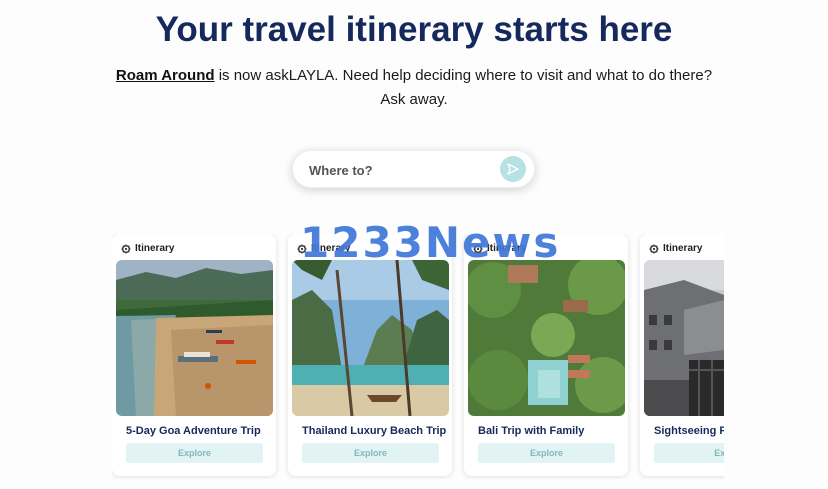  Describe the element at coordinates (194, 338) in the screenshot. I see `goa-beach-image` at that location.